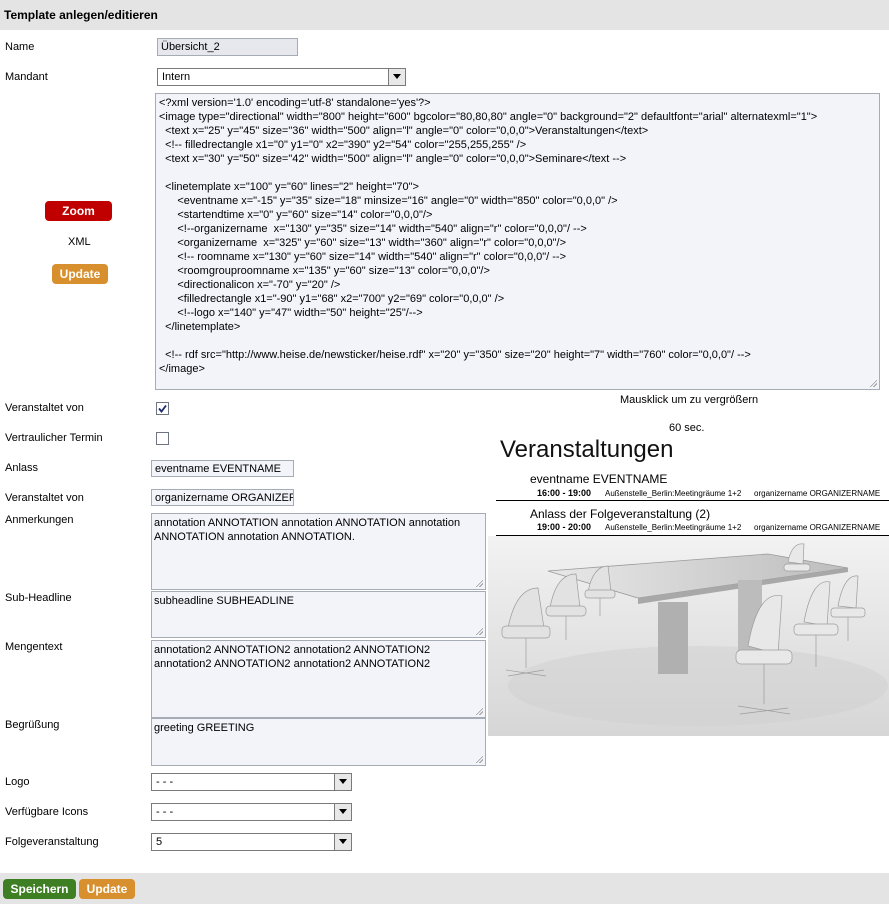 The height and width of the screenshot is (904, 889). I want to click on folge-label: Folgeveranstaltung, so click(52, 842).